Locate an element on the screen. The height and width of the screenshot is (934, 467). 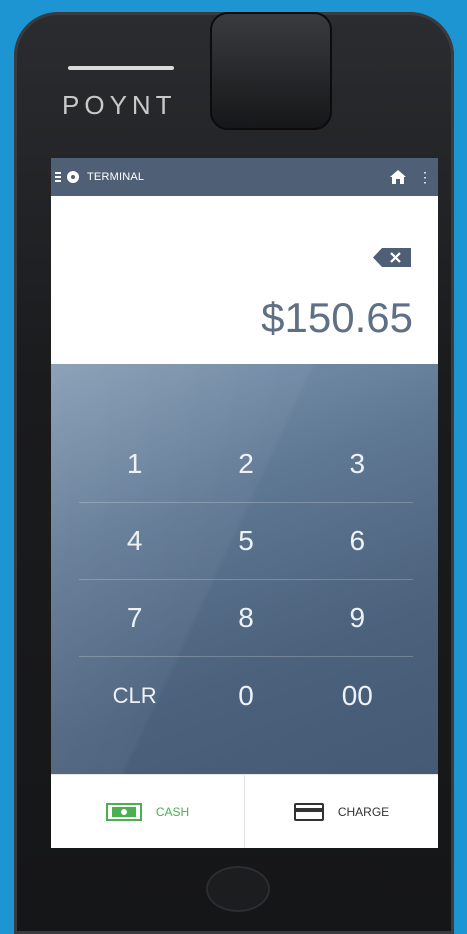
key-8: 8 is located at coordinates (245, 618).